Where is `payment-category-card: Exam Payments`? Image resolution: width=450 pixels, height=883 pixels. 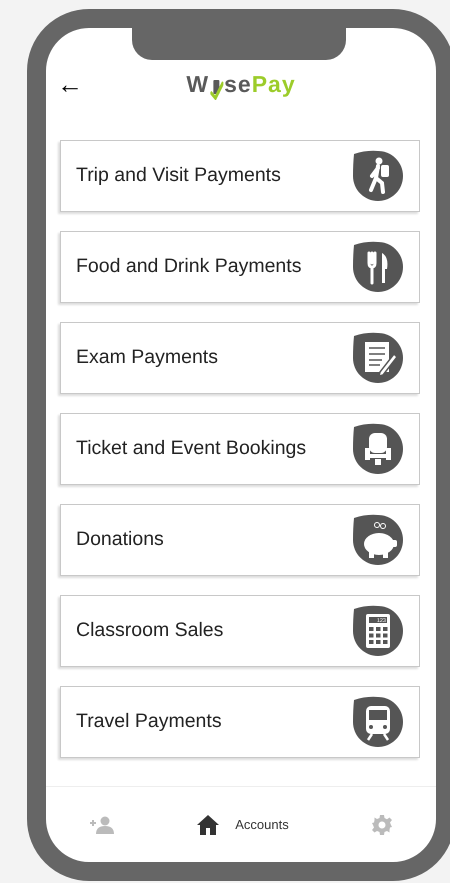 payment-category-card: Exam Payments is located at coordinates (240, 358).